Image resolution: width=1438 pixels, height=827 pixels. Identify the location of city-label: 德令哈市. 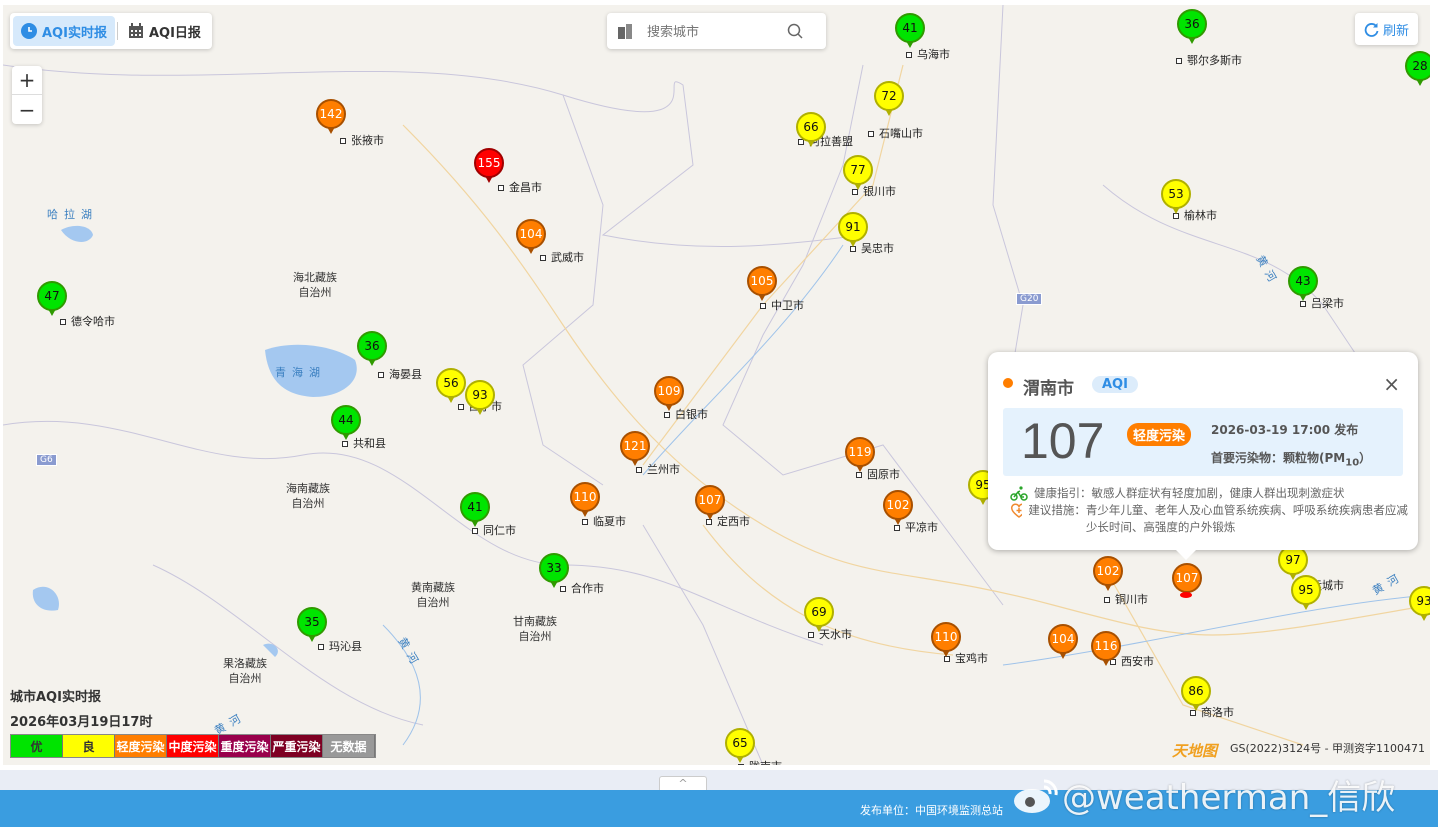
(87, 321).